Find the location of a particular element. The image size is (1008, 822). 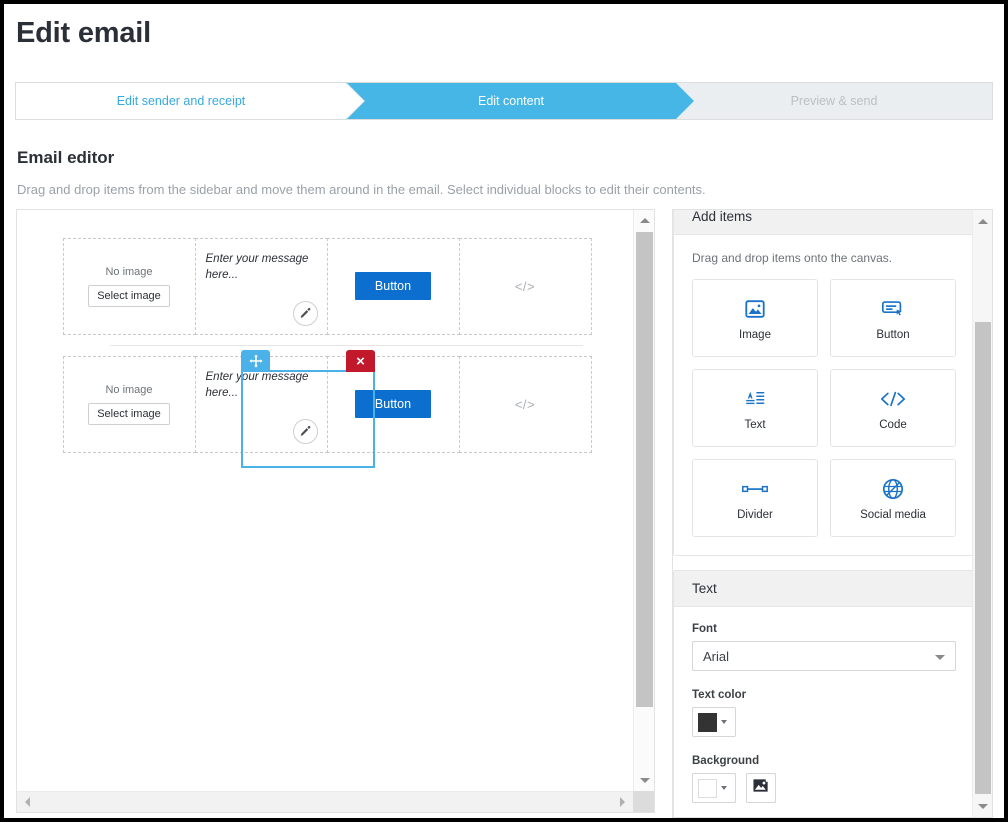

font-label: Font is located at coordinates (704, 629).